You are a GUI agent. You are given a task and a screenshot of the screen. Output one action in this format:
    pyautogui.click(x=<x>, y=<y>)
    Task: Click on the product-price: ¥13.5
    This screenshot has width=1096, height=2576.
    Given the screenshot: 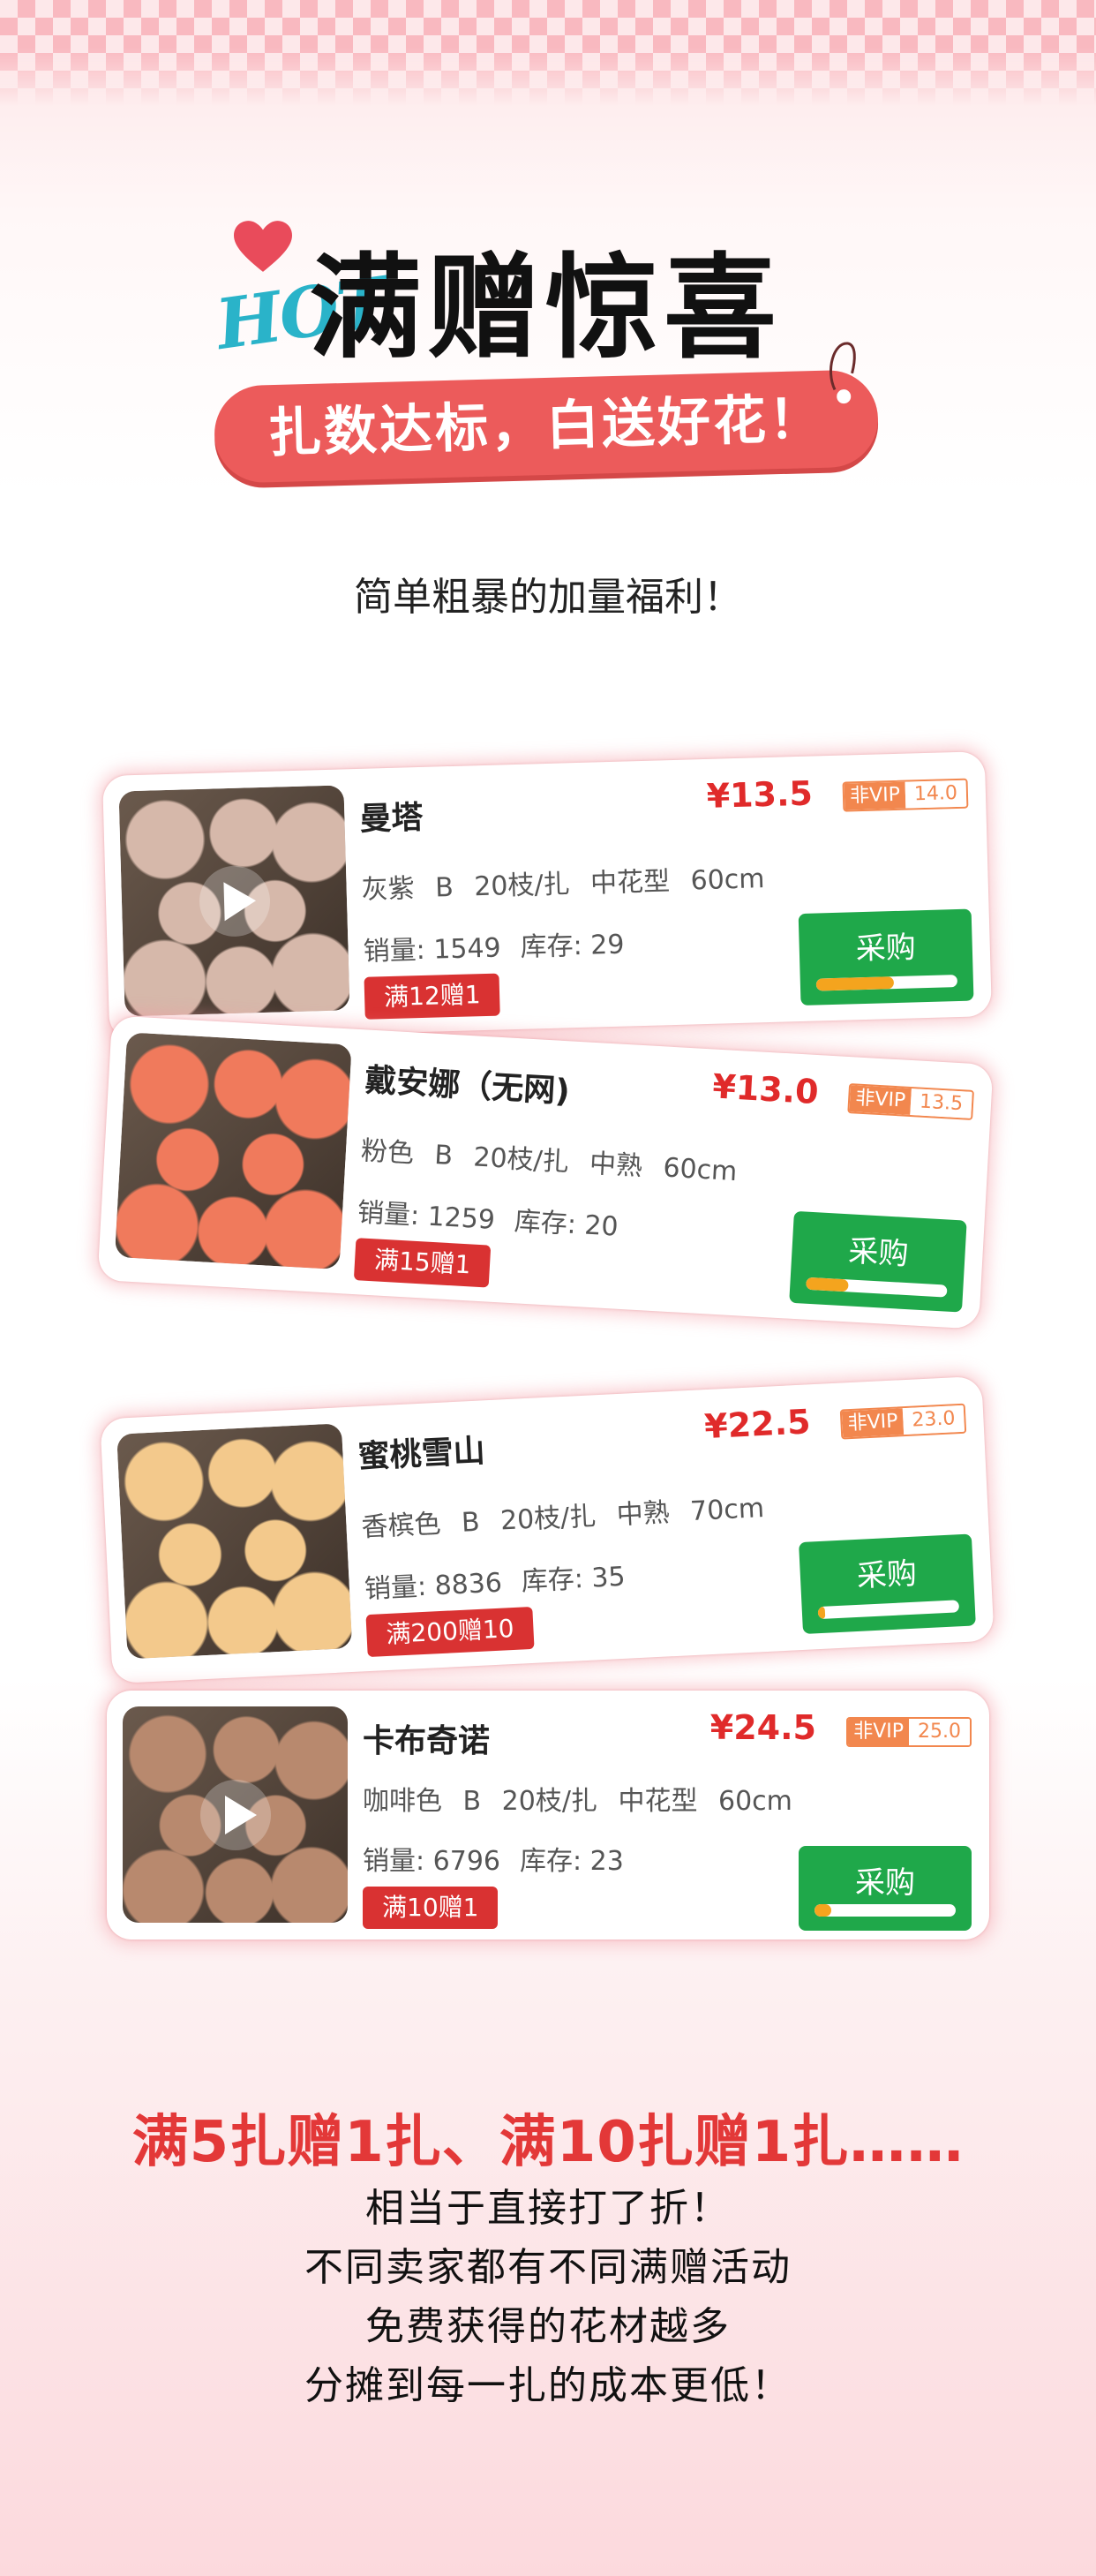 What is the action you would take?
    pyautogui.click(x=760, y=795)
    